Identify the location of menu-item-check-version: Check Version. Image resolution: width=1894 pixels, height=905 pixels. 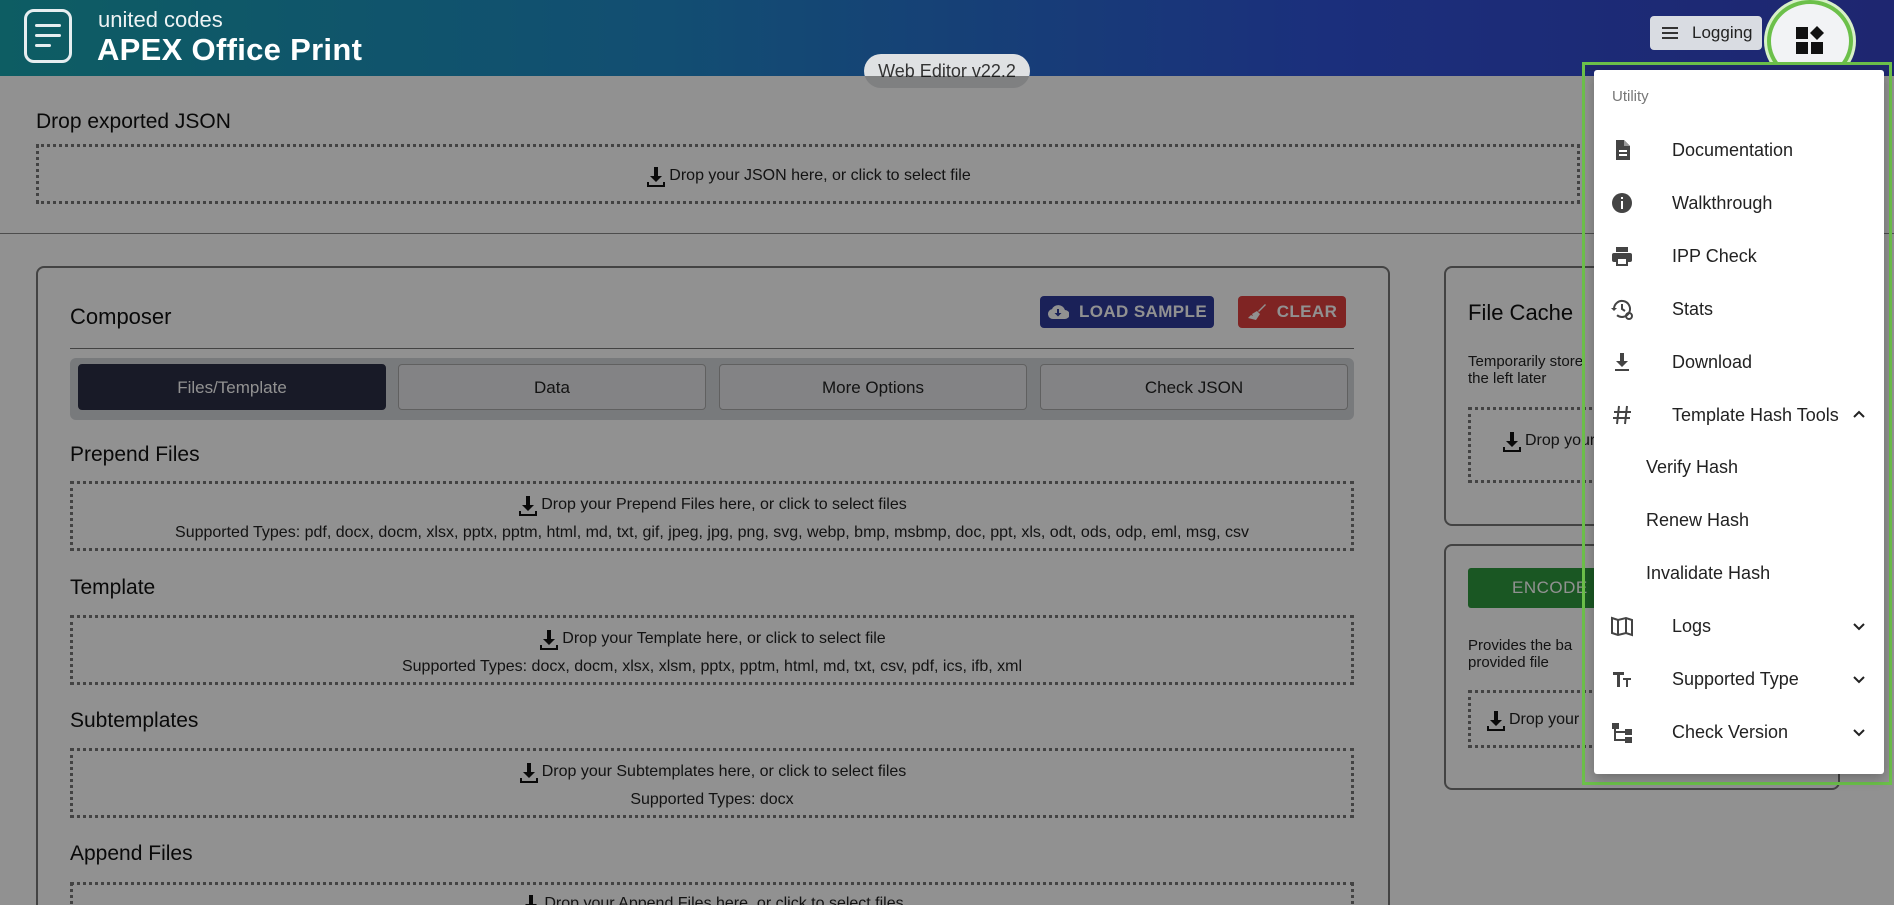
(1739, 732).